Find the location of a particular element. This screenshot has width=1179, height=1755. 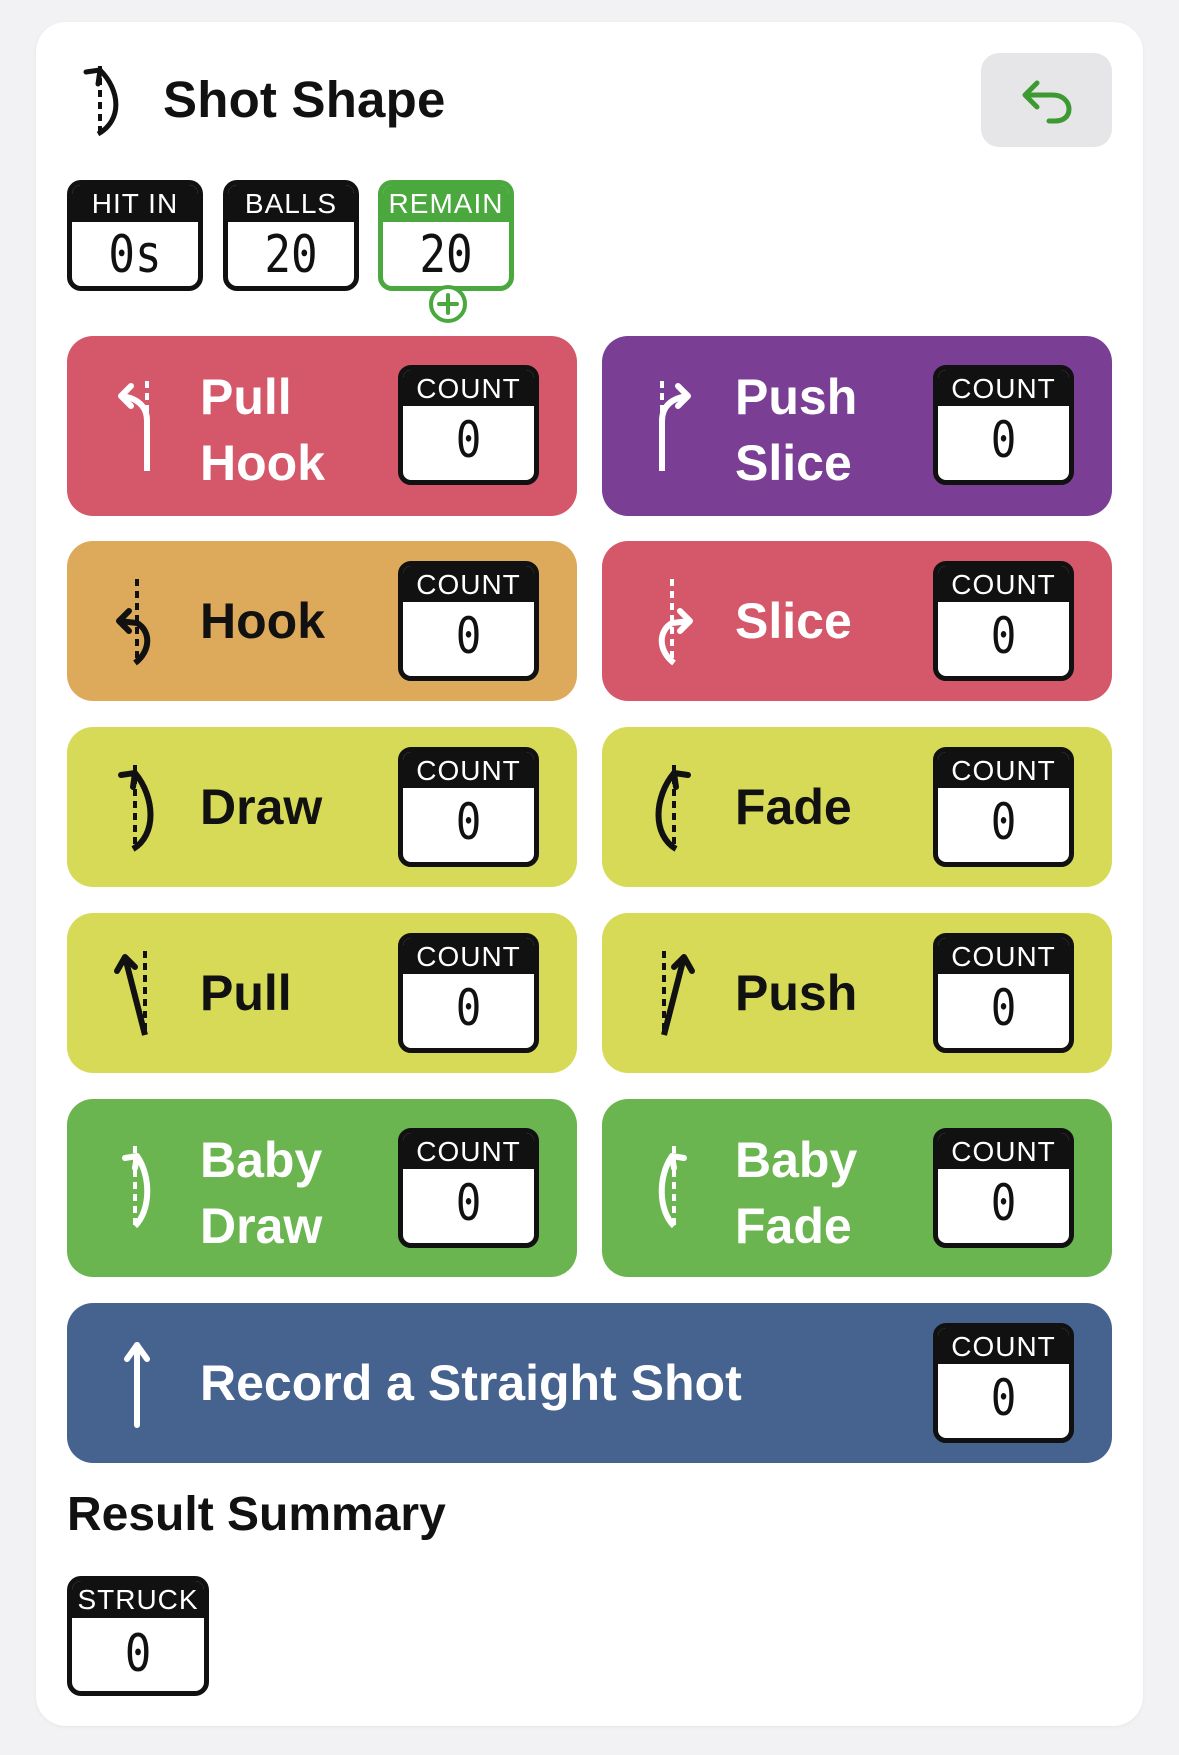

hit-in-label: HIT IN is located at coordinates (135, 203).